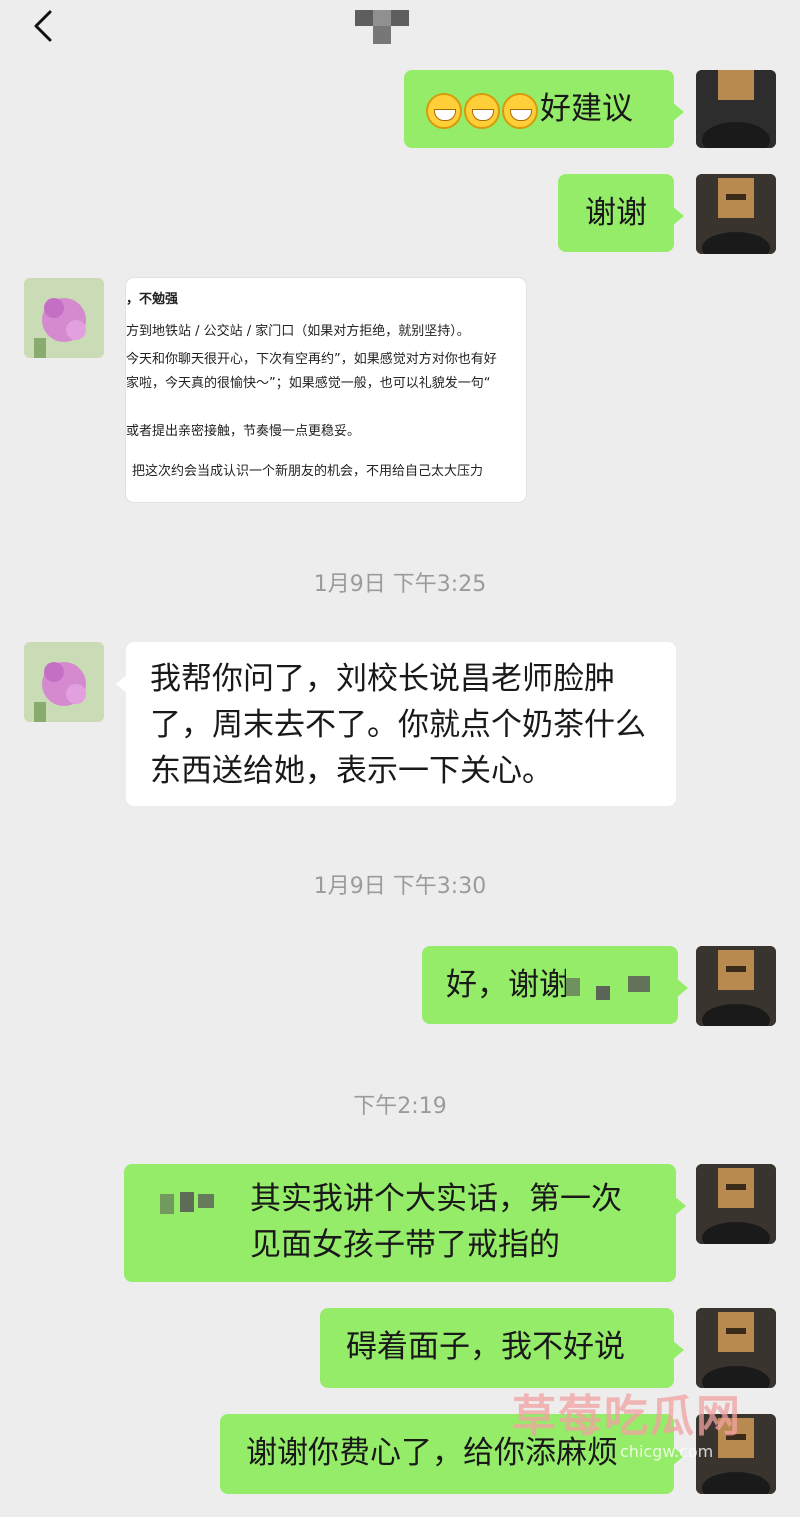 The image size is (800, 1517). I want to click on message-bubble: 谢谢, so click(621, 213).